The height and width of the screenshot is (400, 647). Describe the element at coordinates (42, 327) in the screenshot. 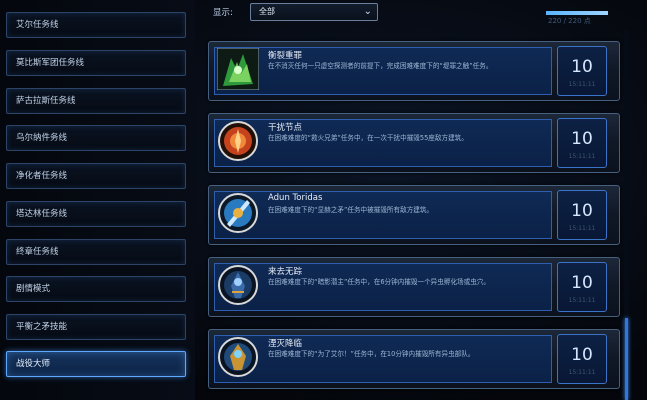

I see `sidebar-item-label: 平衡之矛技能` at that location.